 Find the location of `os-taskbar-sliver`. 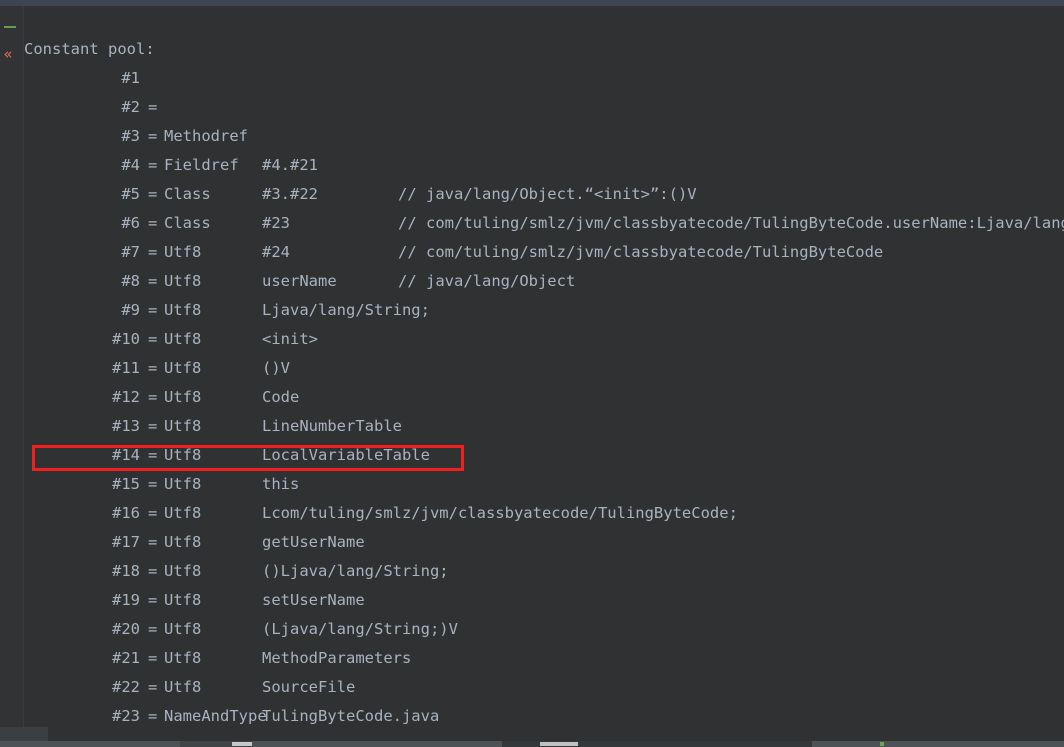

os-taskbar-sliver is located at coordinates (532, 744).